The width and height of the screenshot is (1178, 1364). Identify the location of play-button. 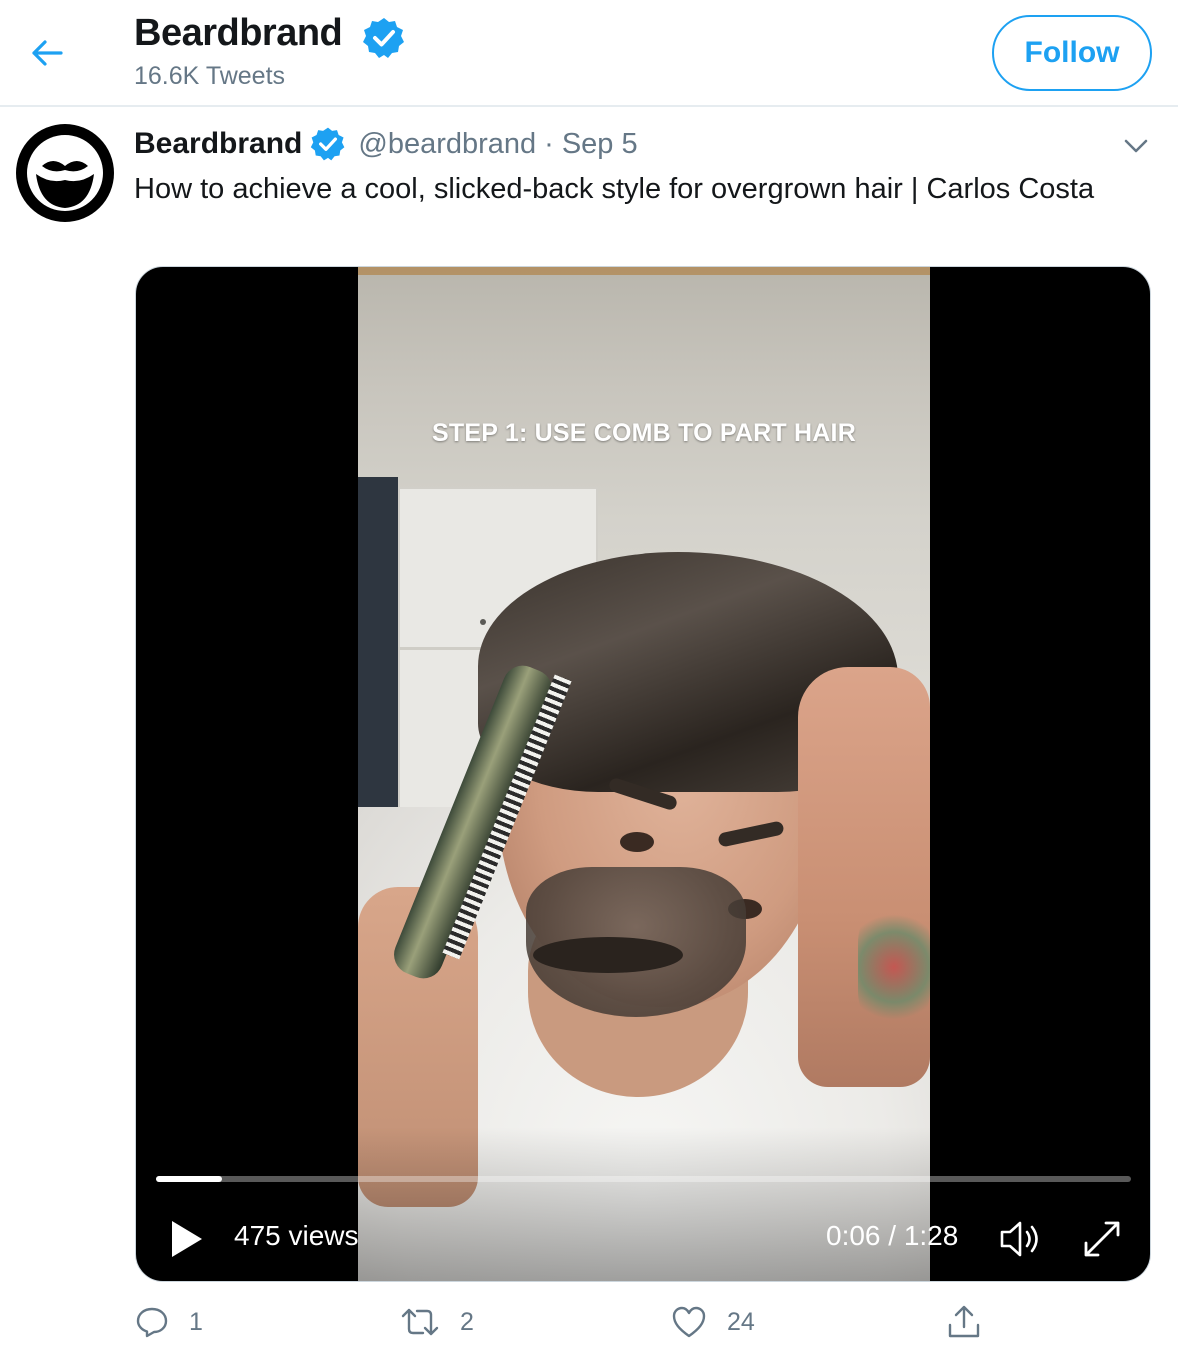
(186, 1239).